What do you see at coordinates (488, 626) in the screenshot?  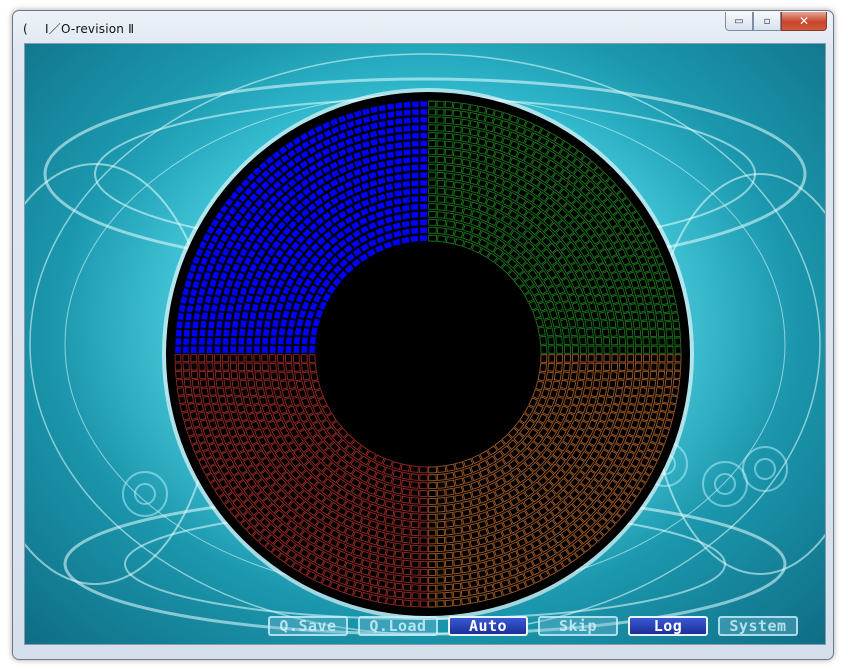 I see `auto-button: Auto` at bounding box center [488, 626].